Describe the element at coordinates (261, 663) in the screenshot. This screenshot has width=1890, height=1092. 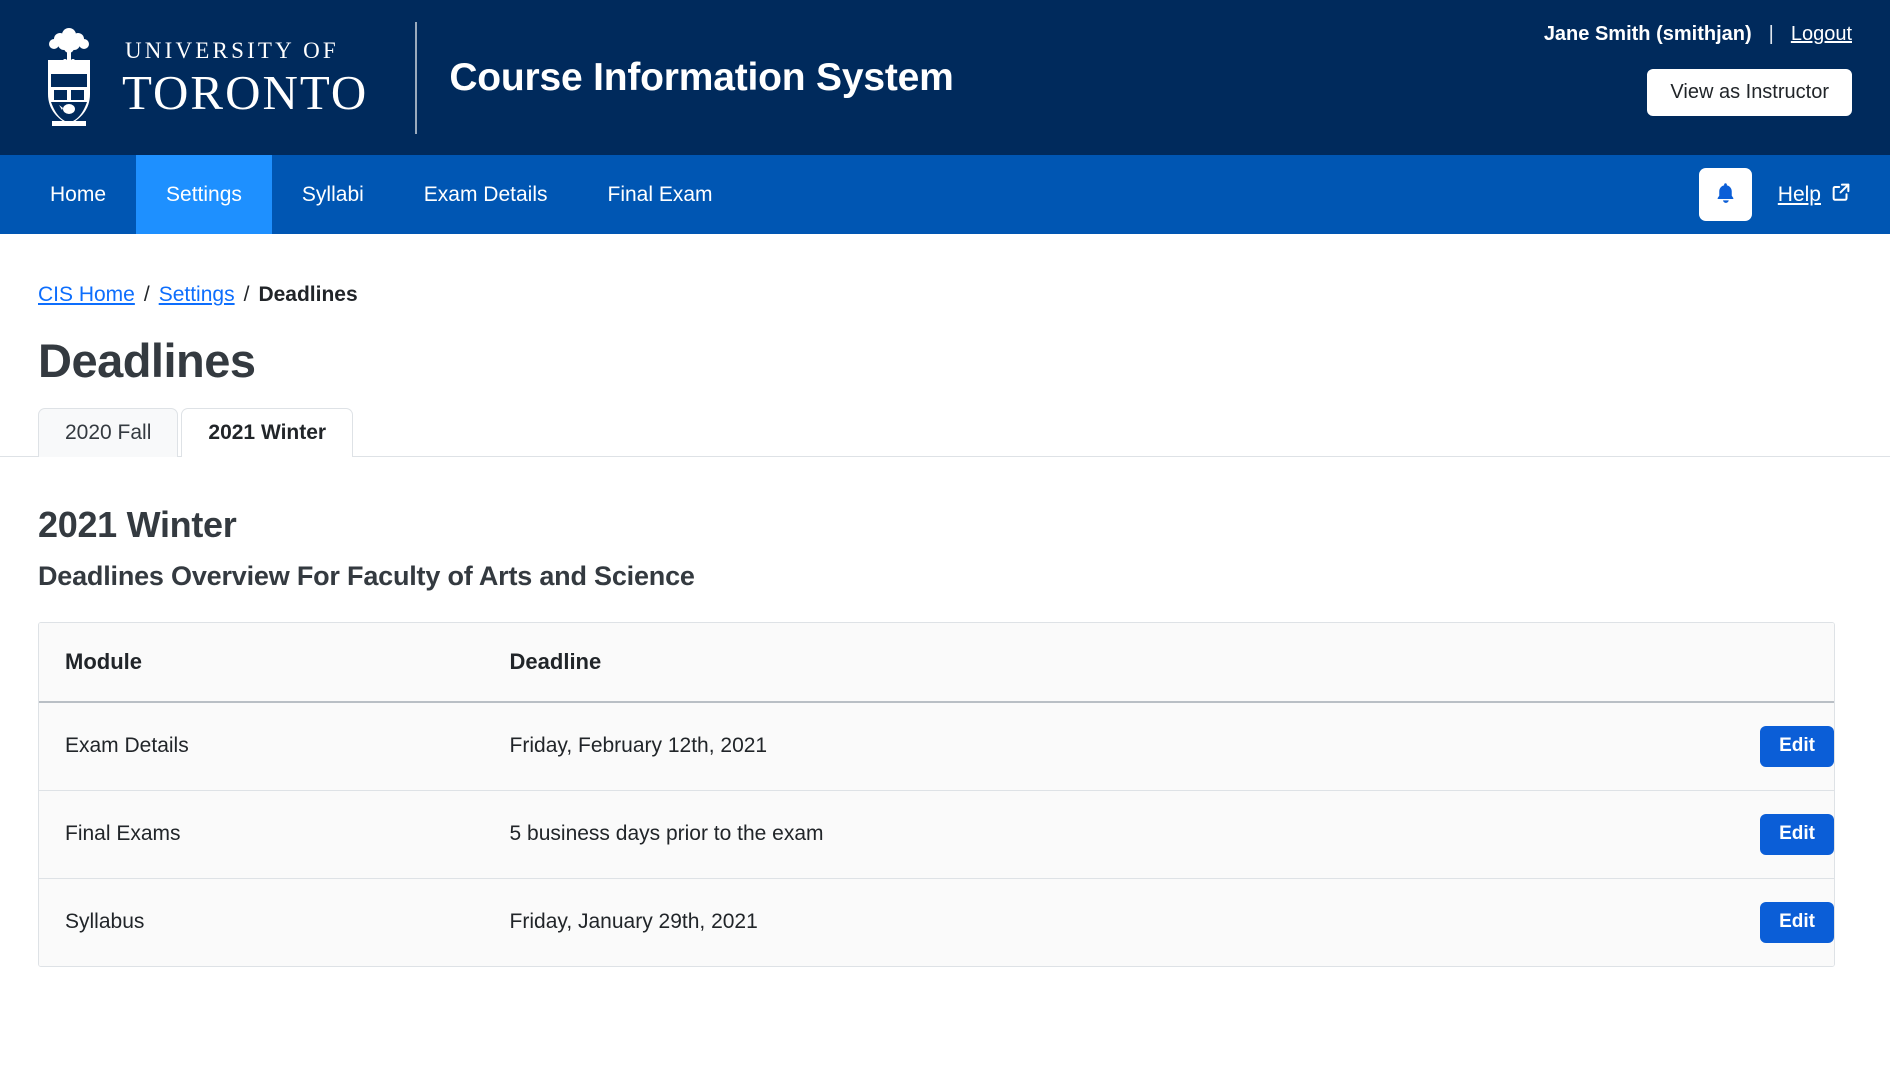
I see `column-header-module: Module` at that location.